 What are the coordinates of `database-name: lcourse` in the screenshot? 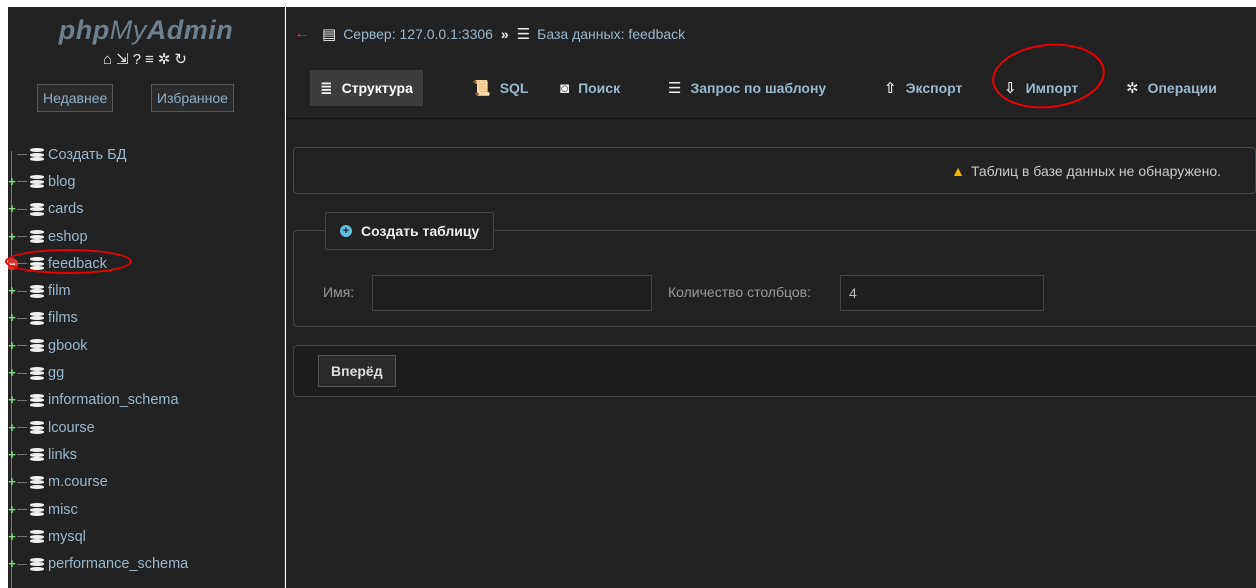 It's located at (71, 427).